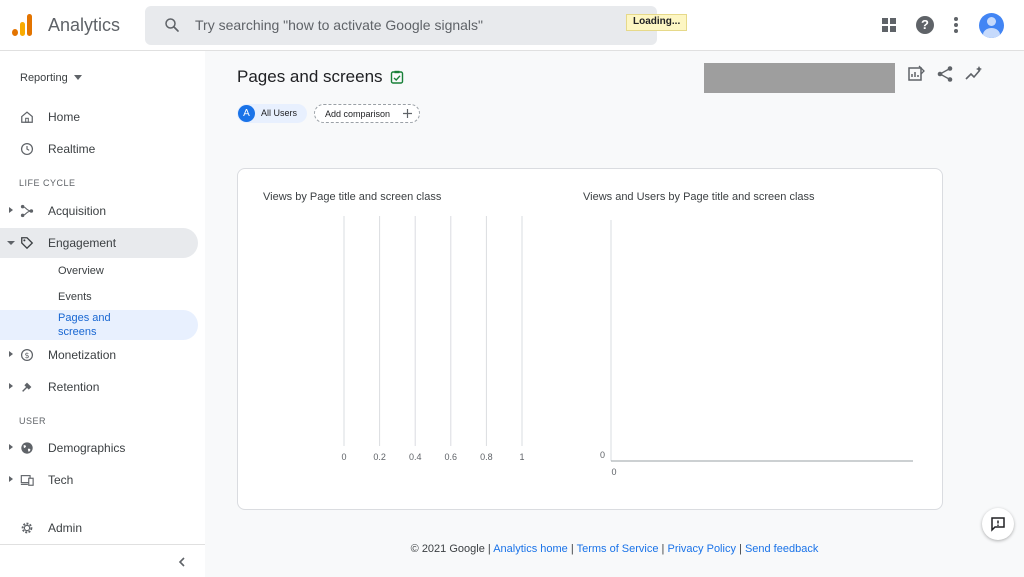 This screenshot has height=577, width=1024. What do you see at coordinates (27, 243) in the screenshot?
I see `tag-icon` at bounding box center [27, 243].